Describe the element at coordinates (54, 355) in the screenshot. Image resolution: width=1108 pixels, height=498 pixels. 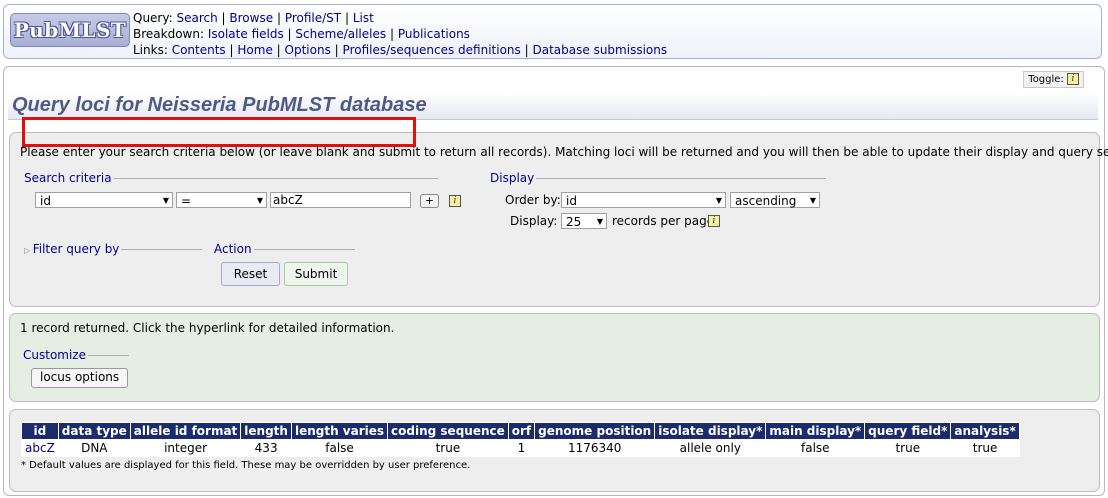
I see `customize-legend: Customize` at that location.